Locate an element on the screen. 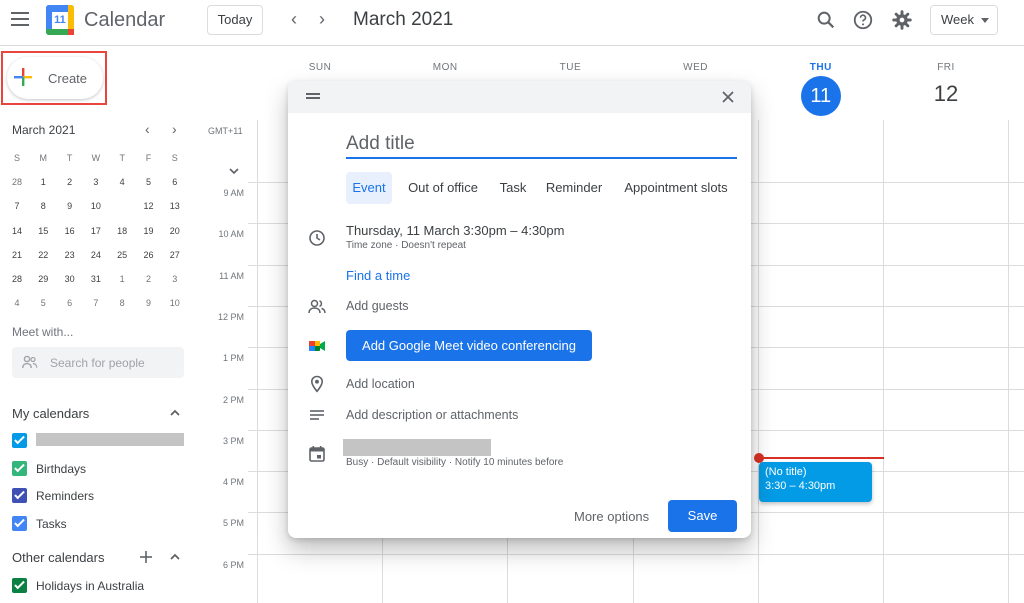  search-people-input: Search for people is located at coordinates (98, 362).